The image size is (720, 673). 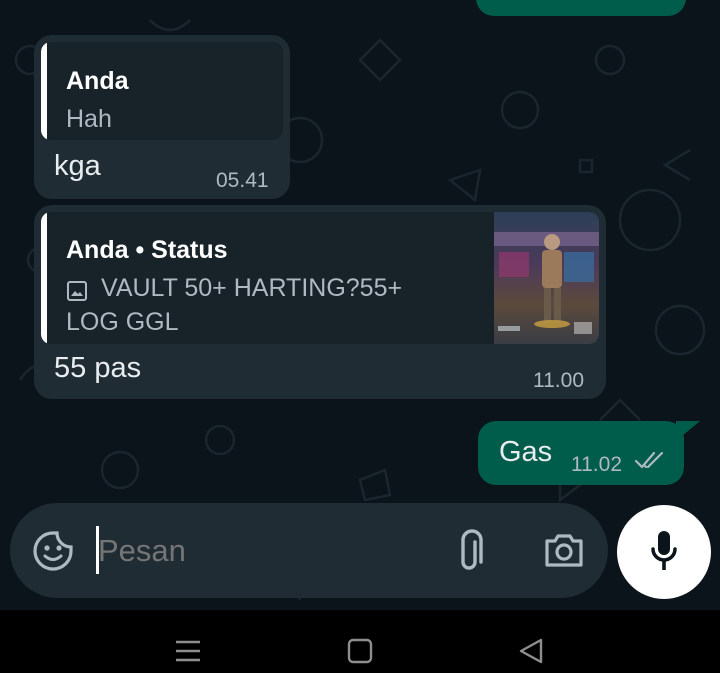 I want to click on quote-text-line-1: VAULT 50+ HARTING?55+, so click(x=252, y=288).